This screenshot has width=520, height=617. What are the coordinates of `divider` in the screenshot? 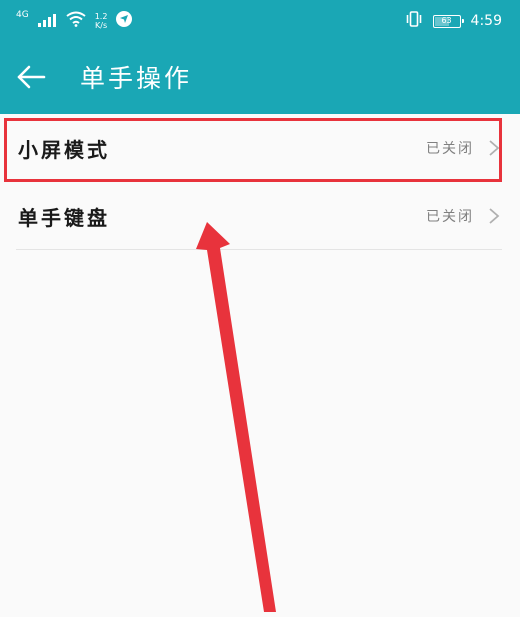 It's located at (259, 249).